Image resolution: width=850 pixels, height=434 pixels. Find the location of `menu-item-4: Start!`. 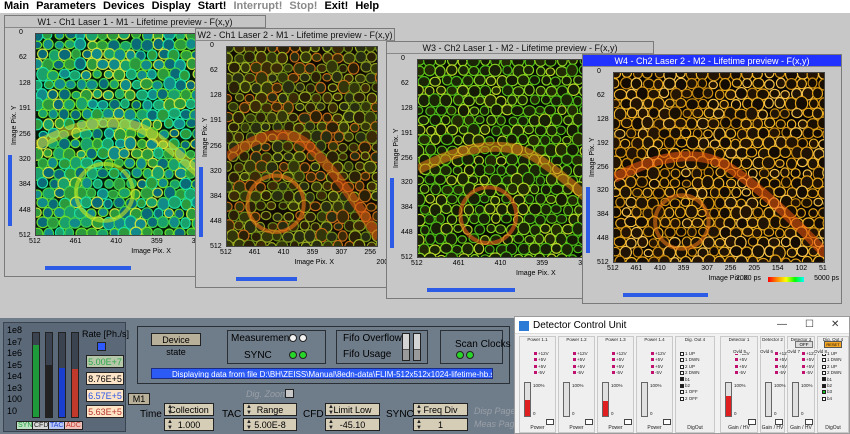

menu-item-4: Start! is located at coordinates (212, 6).